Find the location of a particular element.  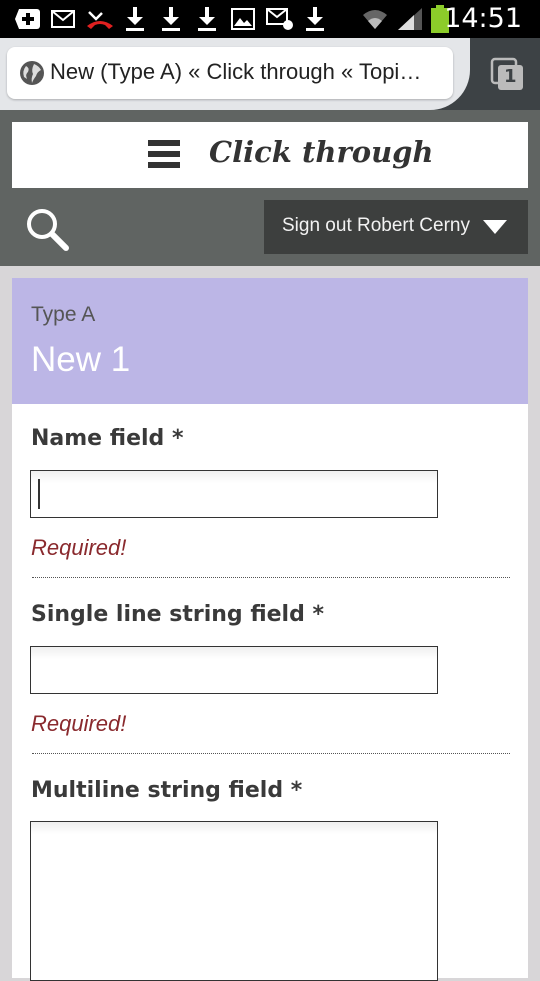

browser-toolbar: New (Type A) « Click through « Topi… 1 is located at coordinates (270, 74).